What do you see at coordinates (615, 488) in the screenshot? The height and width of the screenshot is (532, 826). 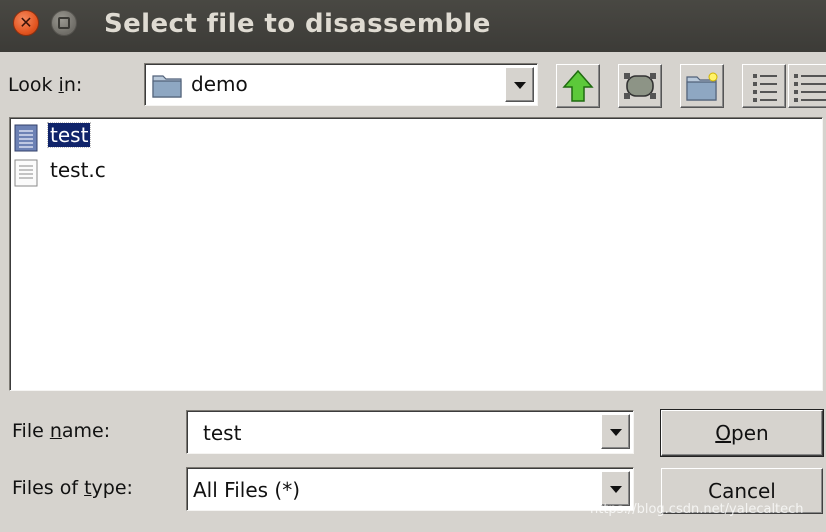 I see `files-of-type-dropdown-button` at bounding box center [615, 488].